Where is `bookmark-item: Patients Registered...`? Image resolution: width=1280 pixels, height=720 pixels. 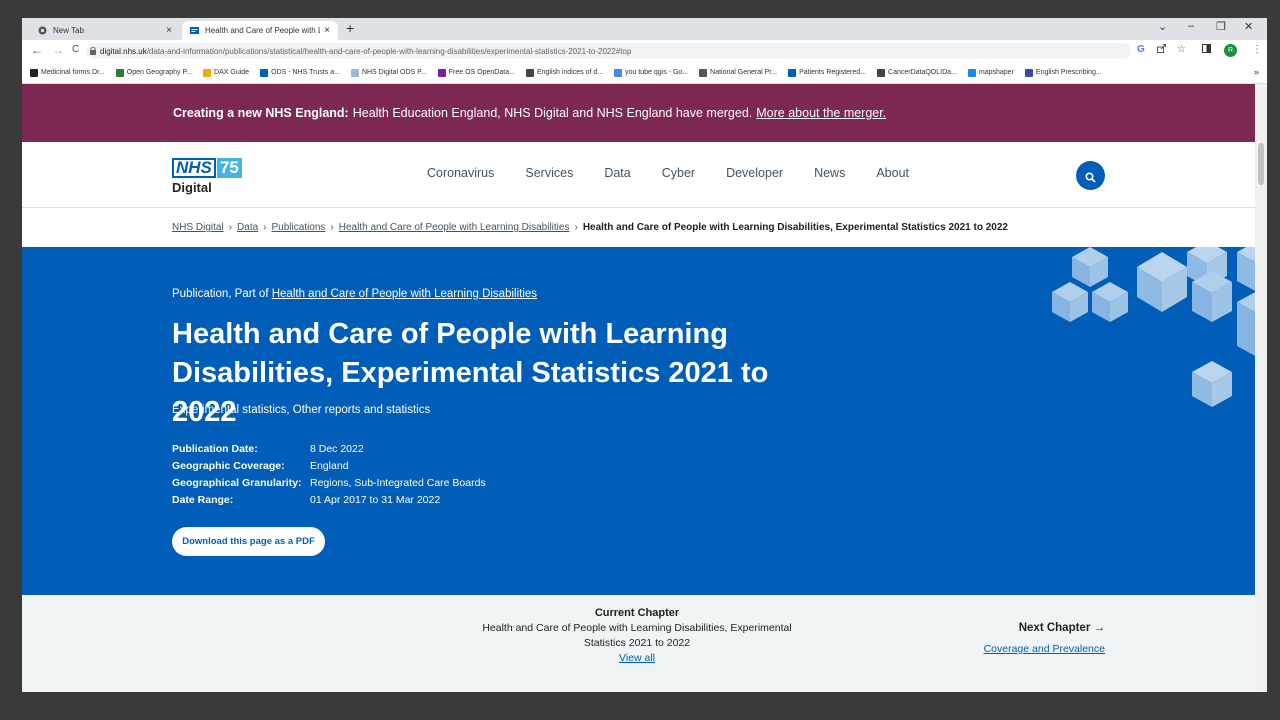 bookmark-item: Patients Registered... is located at coordinates (827, 72).